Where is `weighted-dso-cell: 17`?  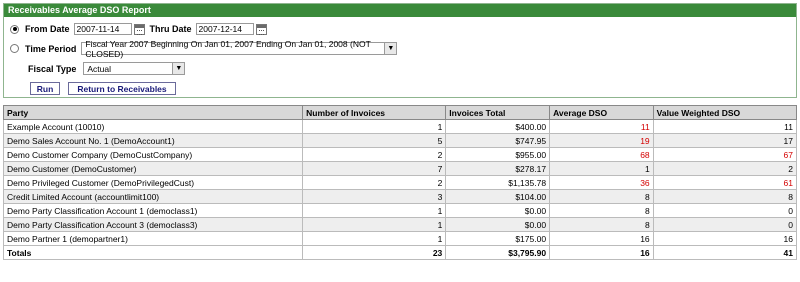 weighted-dso-cell: 17 is located at coordinates (725, 140).